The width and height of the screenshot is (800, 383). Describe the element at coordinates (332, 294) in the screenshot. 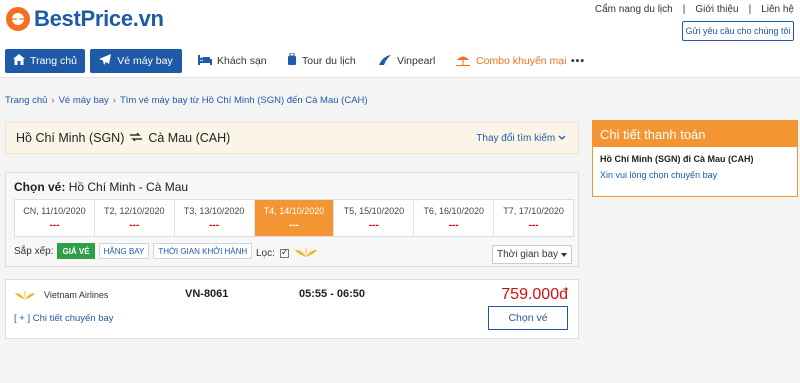

I see `flight-times: 05:55 - 06:50` at that location.